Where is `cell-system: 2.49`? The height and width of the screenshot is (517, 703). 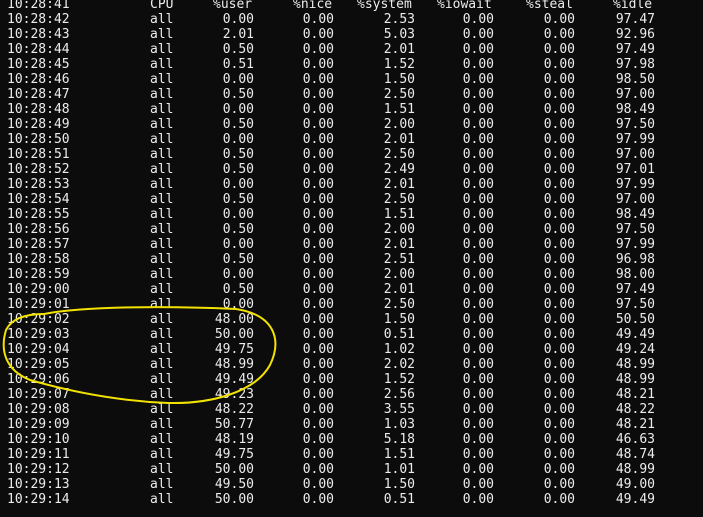
cell-system: 2.49 is located at coordinates (399, 169).